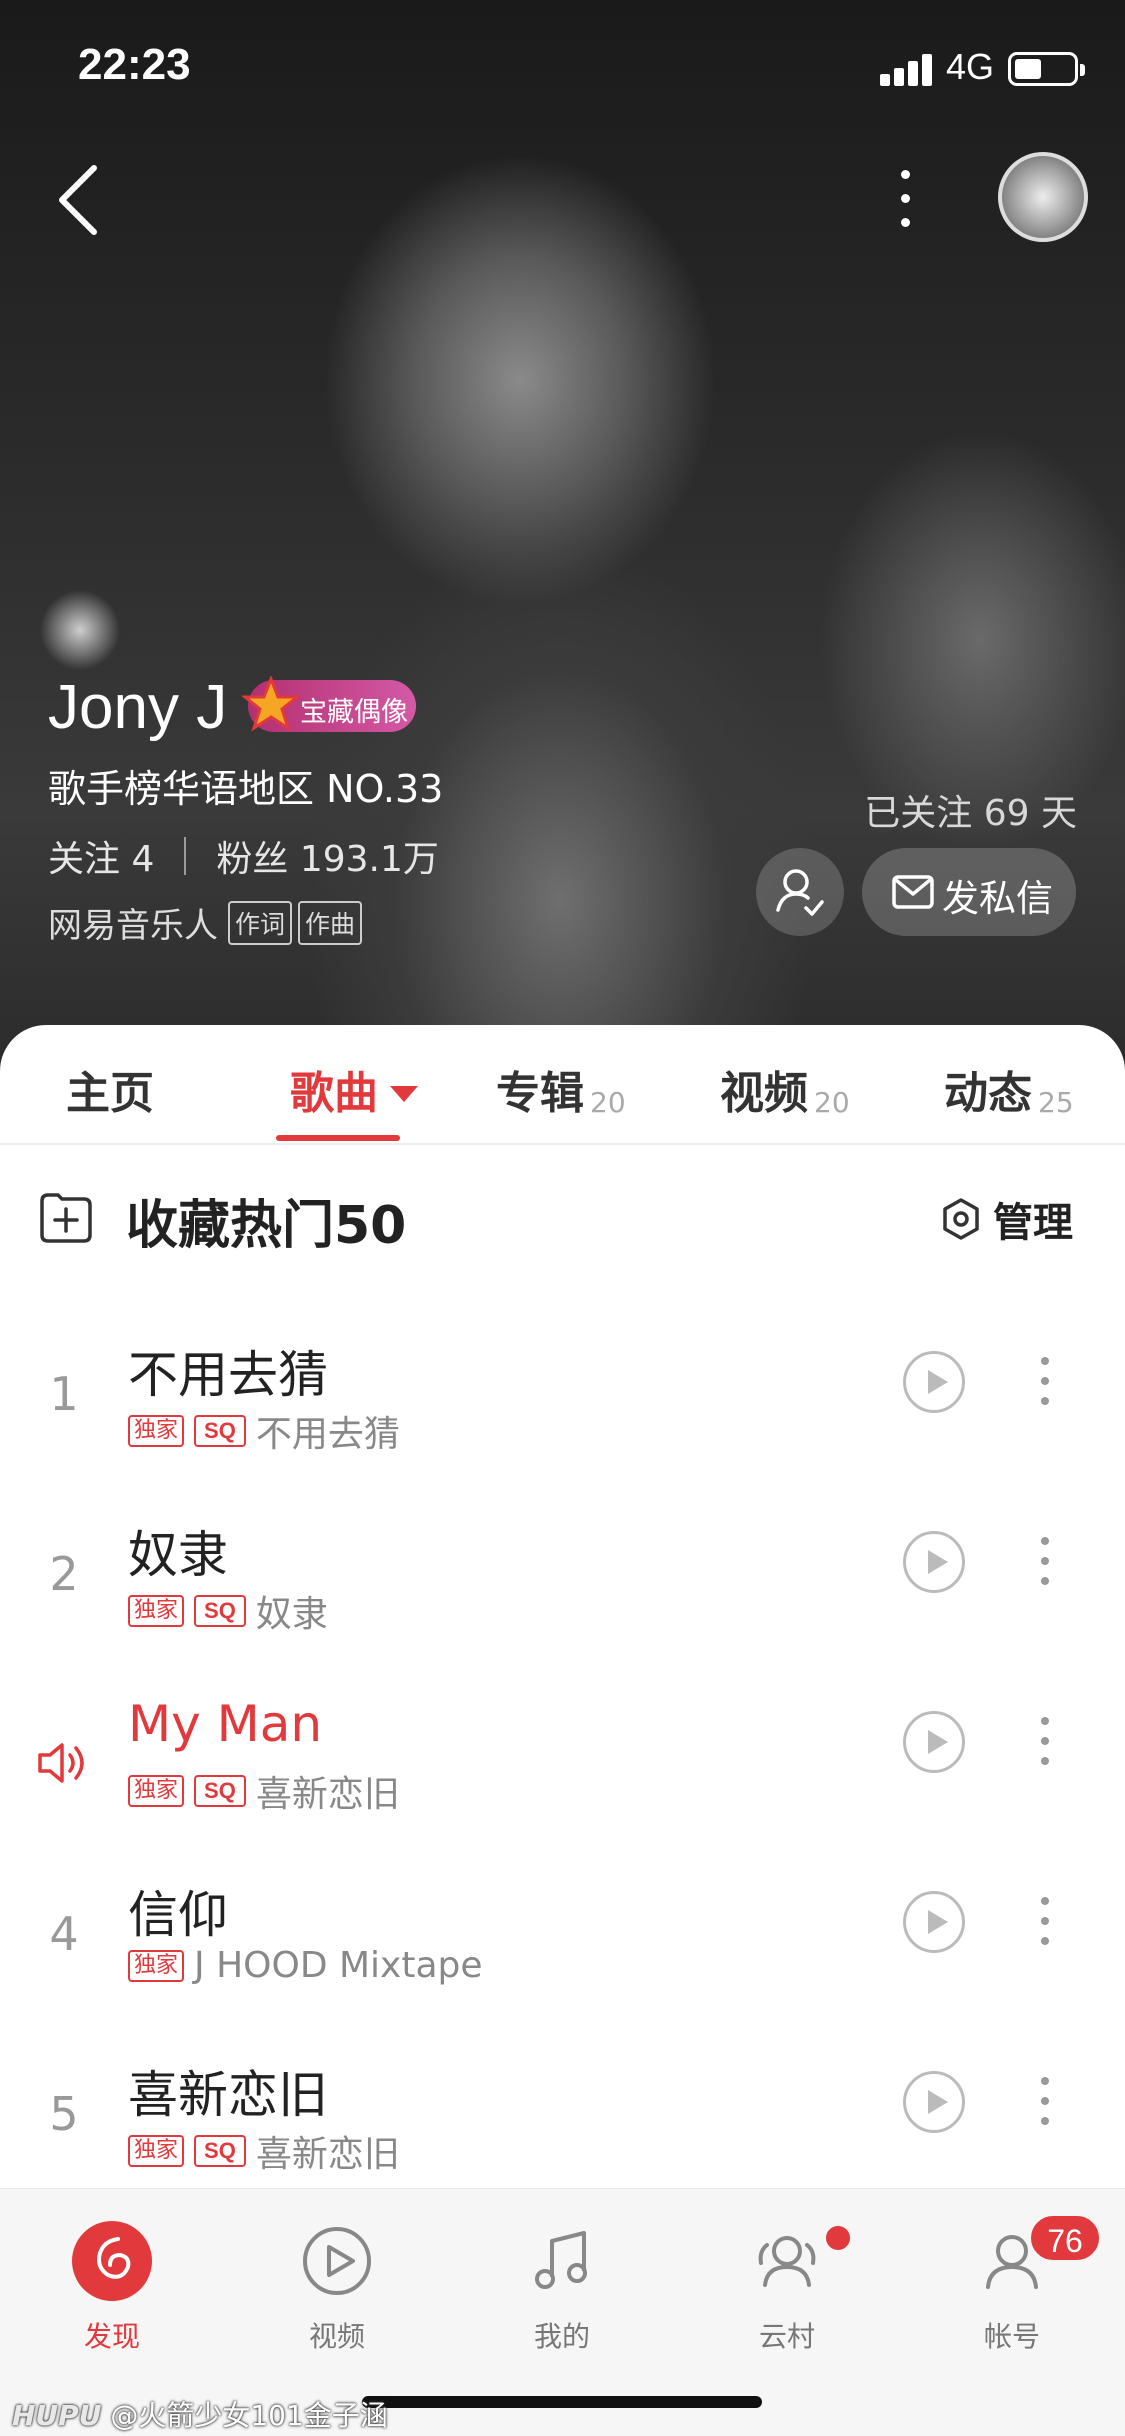 The height and width of the screenshot is (2436, 1125). What do you see at coordinates (1065, 2238) in the screenshot?
I see `notification-count-badge: 76` at bounding box center [1065, 2238].